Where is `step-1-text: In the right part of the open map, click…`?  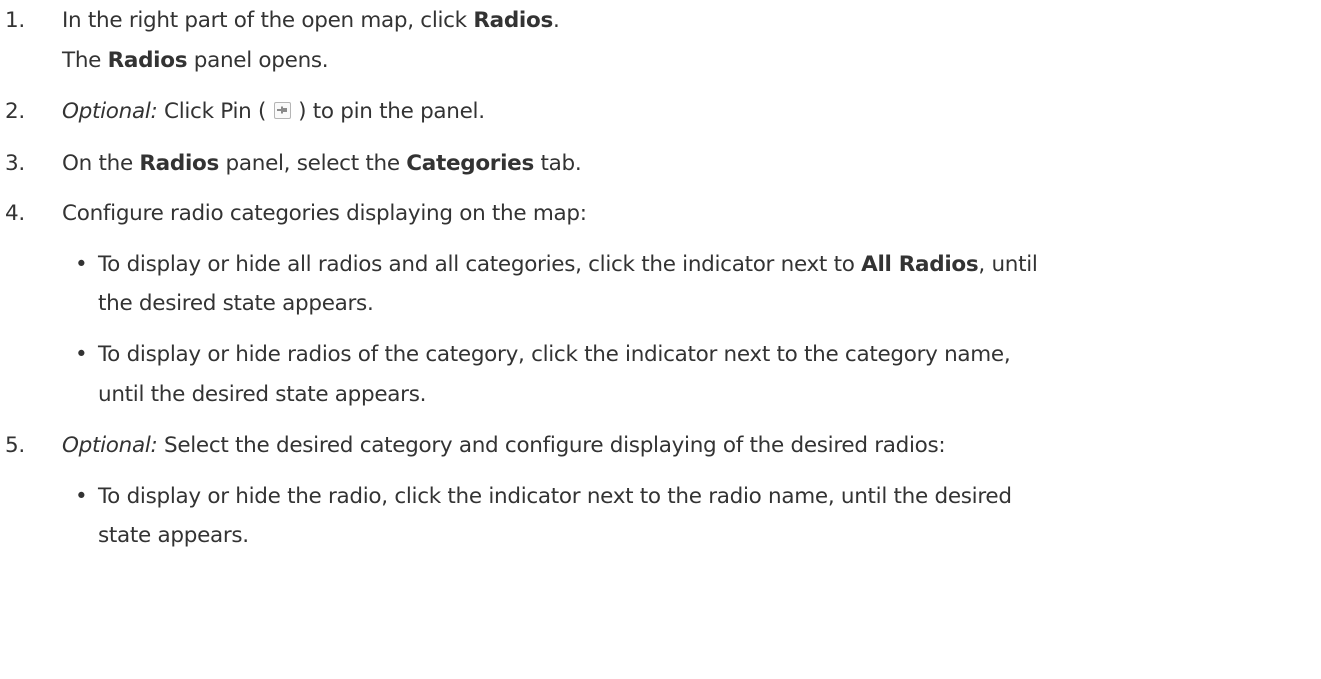 step-1-text: In the right part of the open map, click… is located at coordinates (311, 20).